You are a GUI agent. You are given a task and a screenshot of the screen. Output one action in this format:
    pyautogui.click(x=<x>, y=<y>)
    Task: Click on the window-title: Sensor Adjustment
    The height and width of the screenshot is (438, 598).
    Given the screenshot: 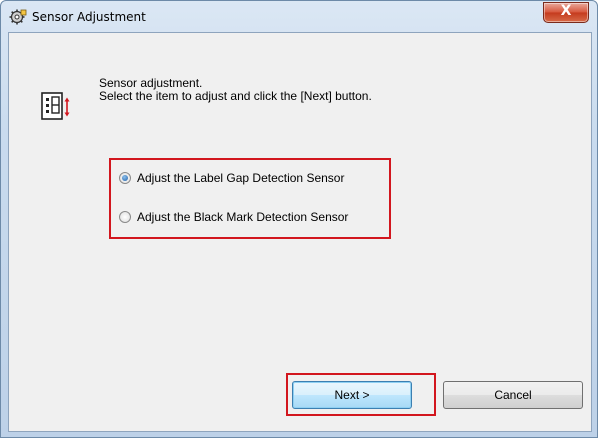 What is the action you would take?
    pyautogui.click(x=89, y=17)
    